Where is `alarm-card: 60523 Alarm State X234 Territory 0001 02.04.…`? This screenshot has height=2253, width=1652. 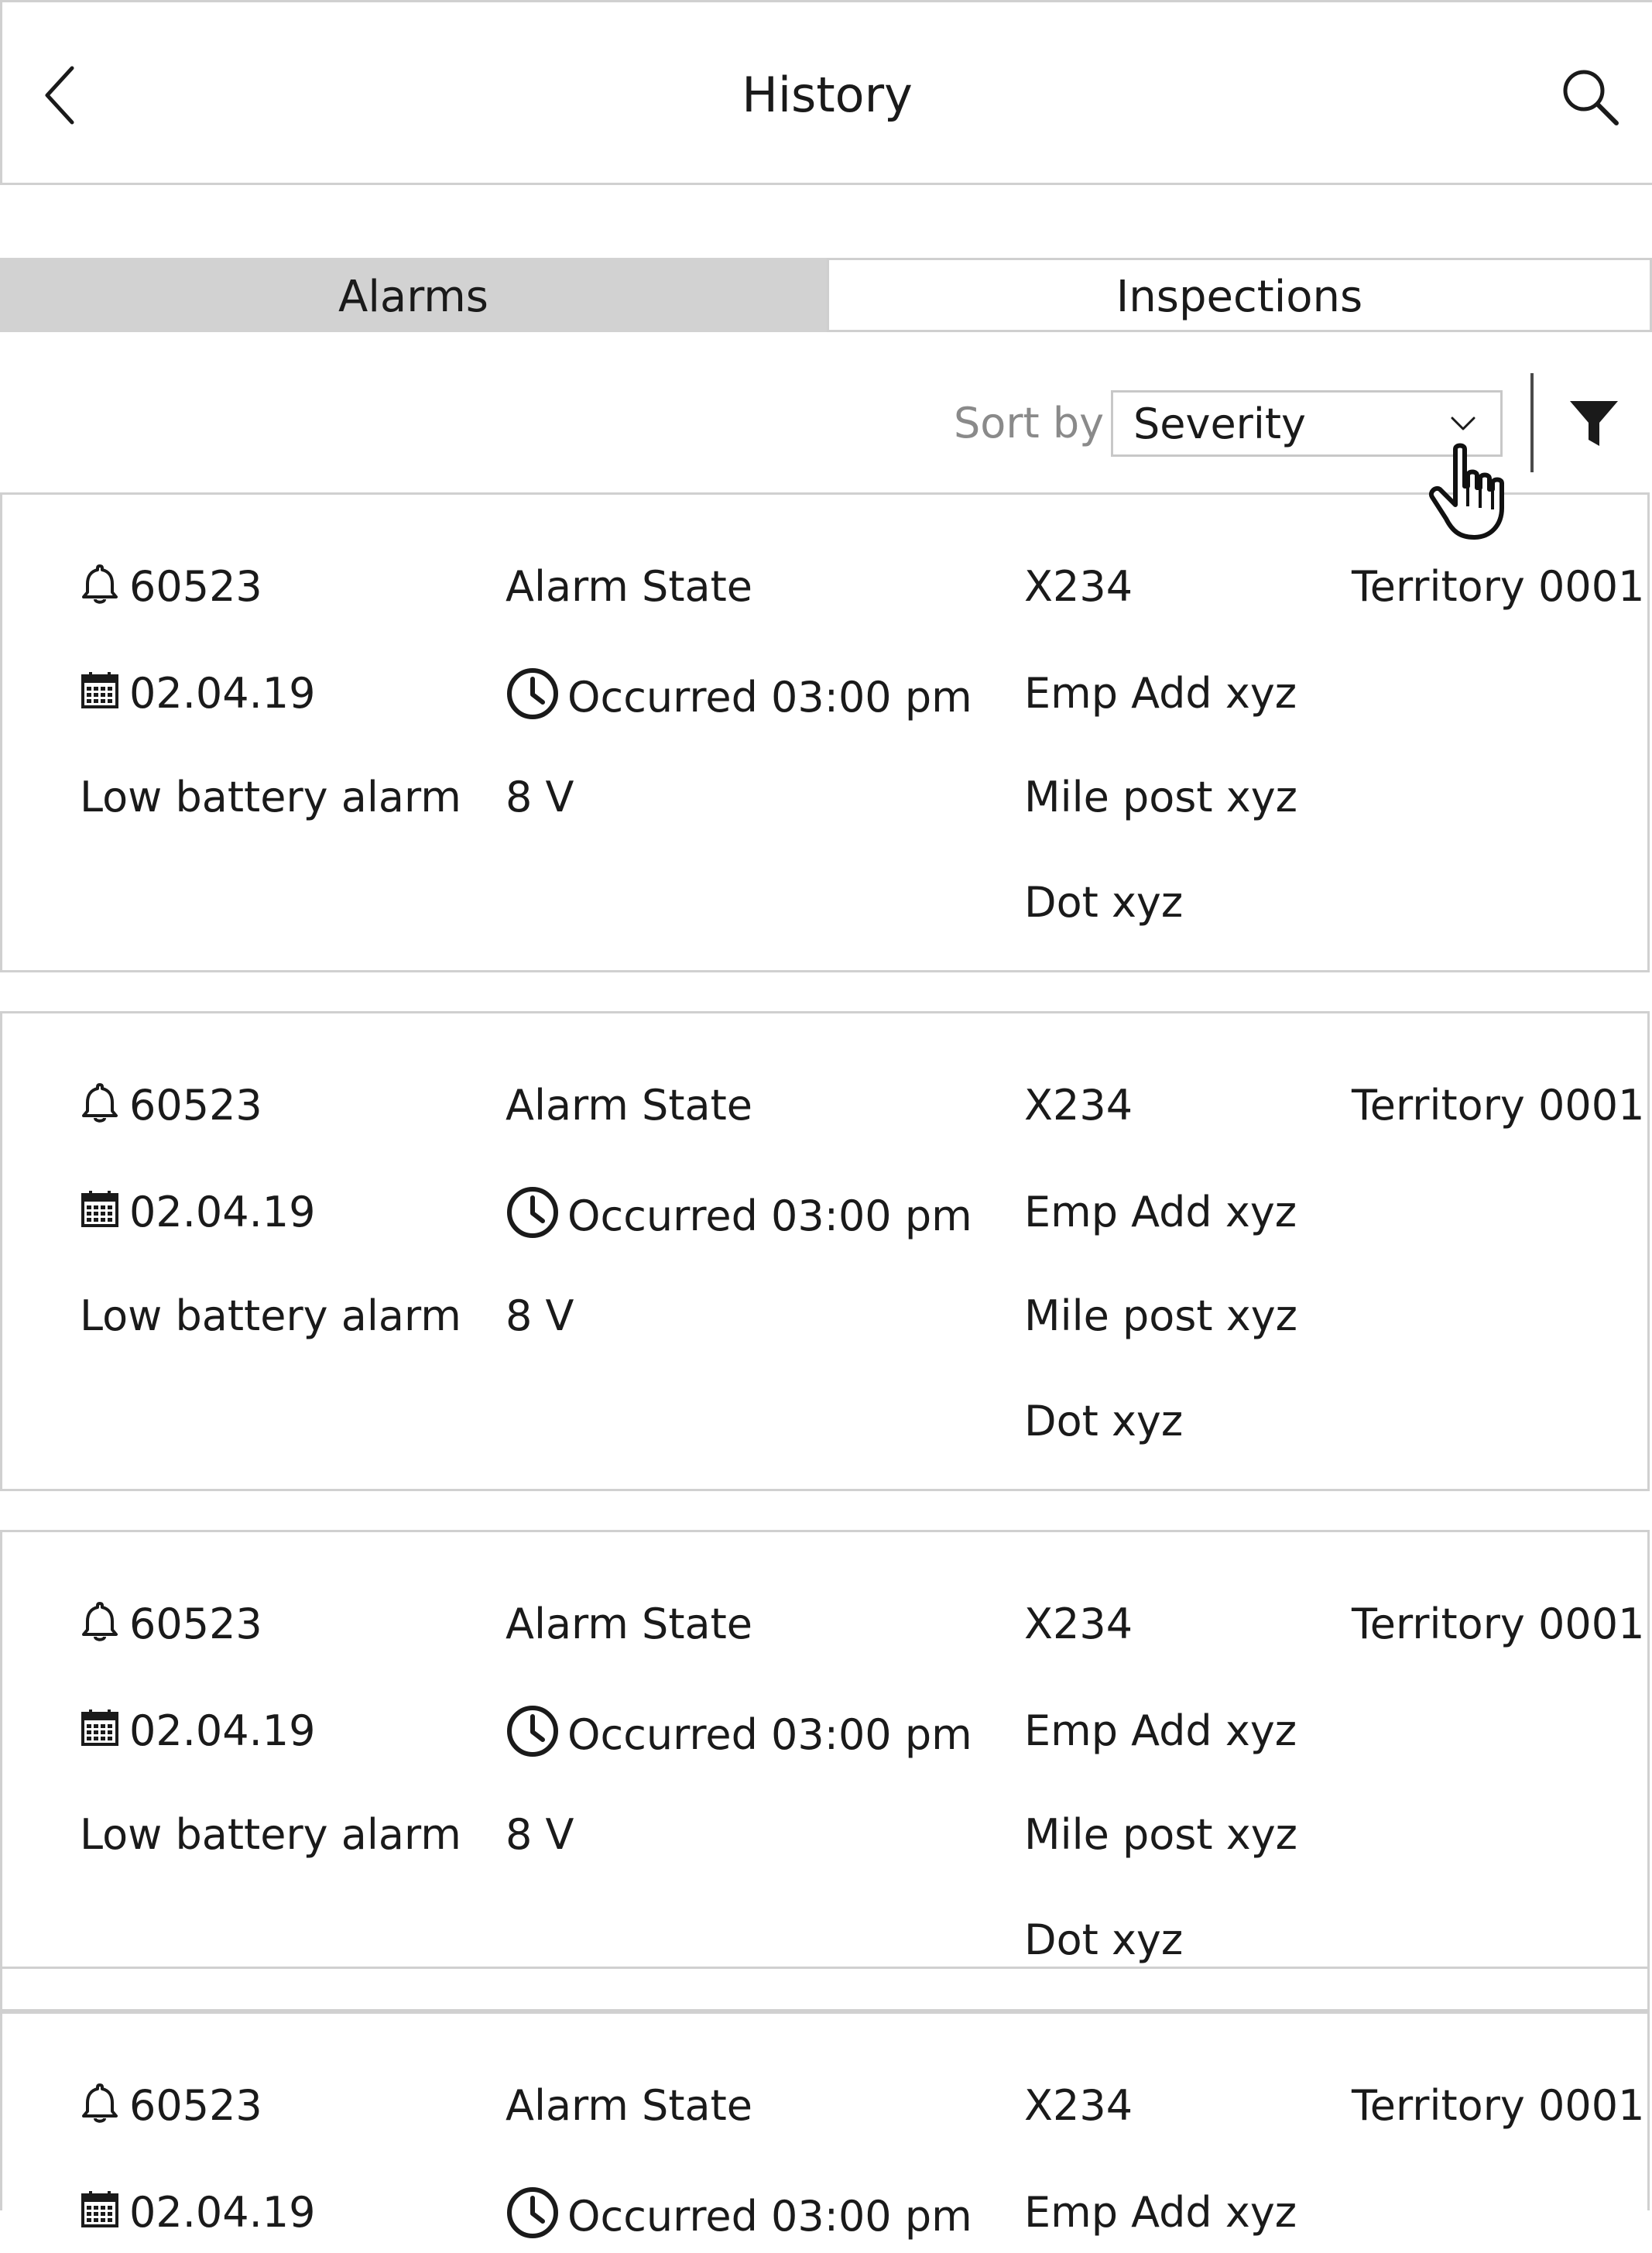
alarm-card: 60523 Alarm State X234 Territory 0001 02.04.… is located at coordinates (825, 2126).